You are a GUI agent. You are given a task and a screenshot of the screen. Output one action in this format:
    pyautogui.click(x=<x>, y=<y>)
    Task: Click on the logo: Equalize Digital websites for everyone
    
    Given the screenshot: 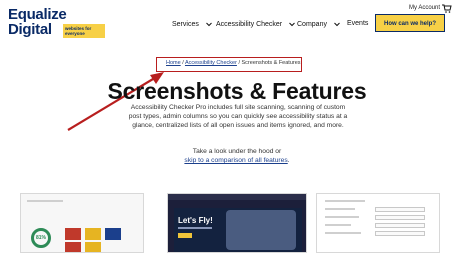 What is the action you would take?
    pyautogui.click(x=56, y=23)
    